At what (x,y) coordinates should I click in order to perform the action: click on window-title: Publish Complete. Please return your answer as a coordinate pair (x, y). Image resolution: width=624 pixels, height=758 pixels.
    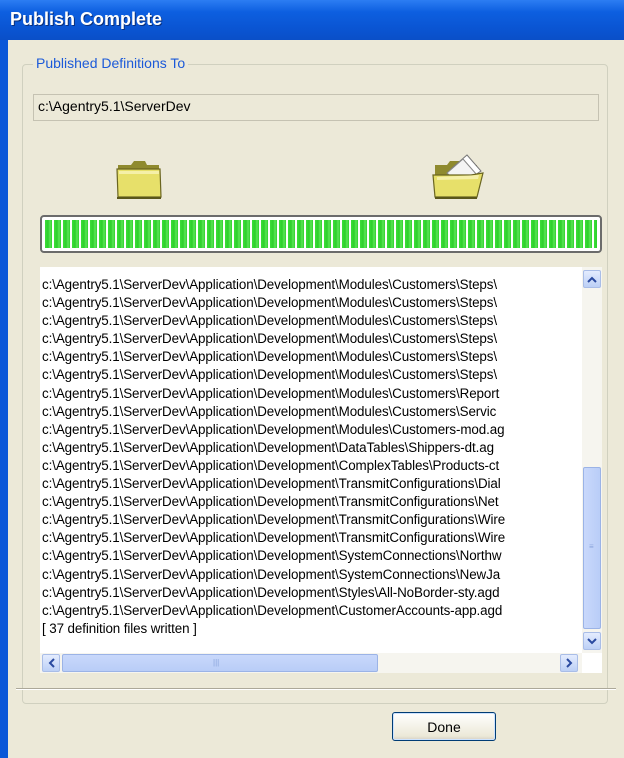
    Looking at the image, I should click on (86, 19).